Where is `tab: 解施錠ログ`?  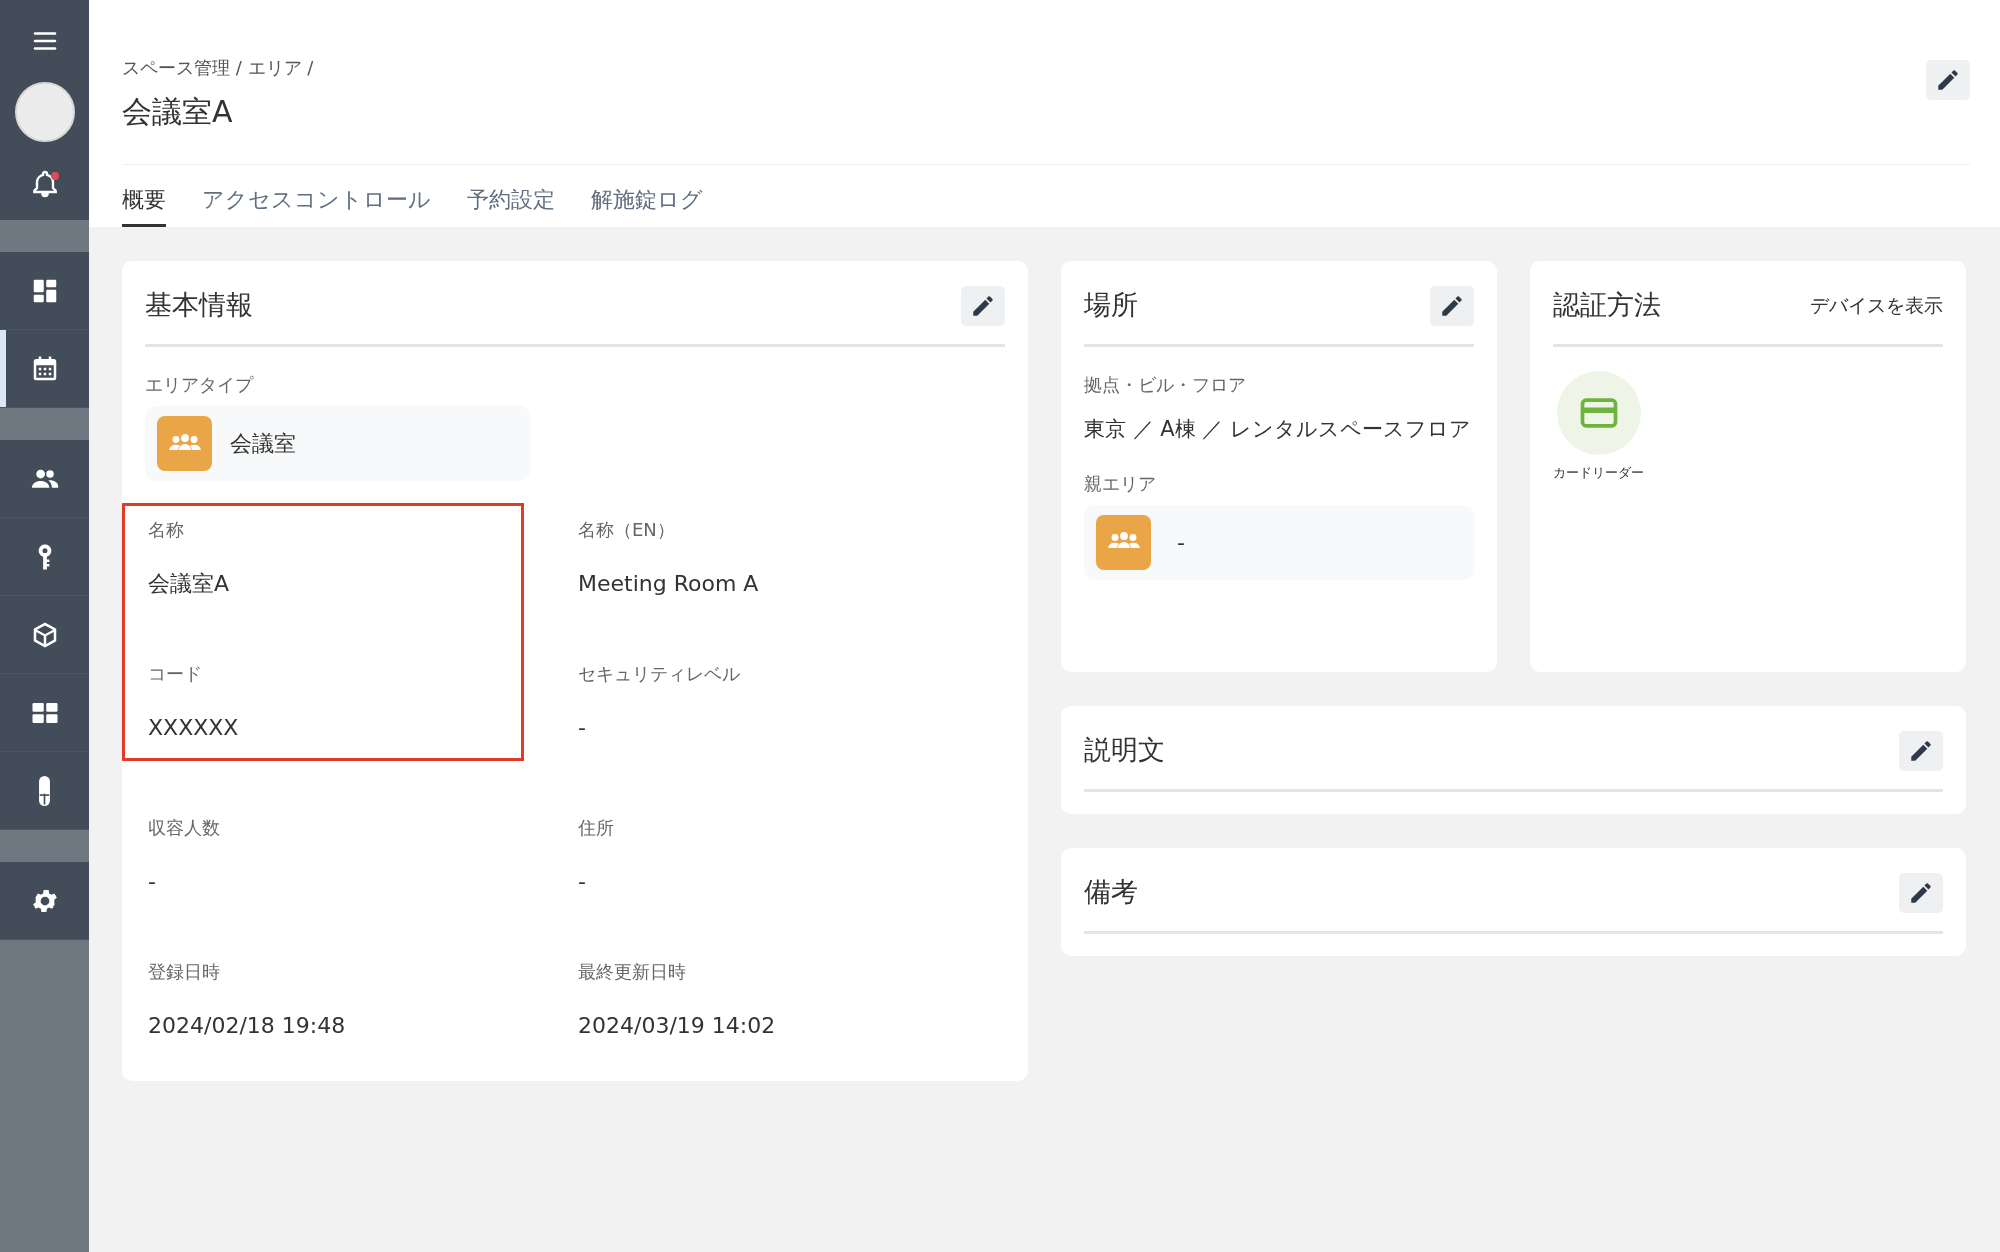 tab: 解施錠ログ is located at coordinates (647, 205).